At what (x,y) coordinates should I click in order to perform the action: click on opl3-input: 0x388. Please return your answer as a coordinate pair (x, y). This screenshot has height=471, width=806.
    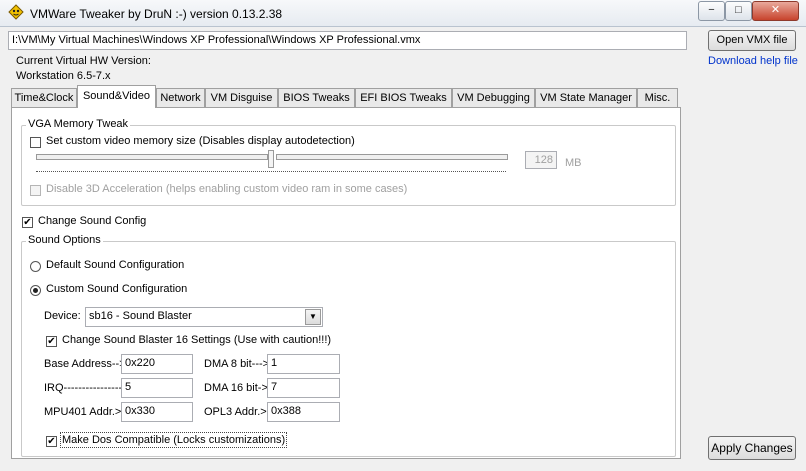
    Looking at the image, I should click on (303, 412).